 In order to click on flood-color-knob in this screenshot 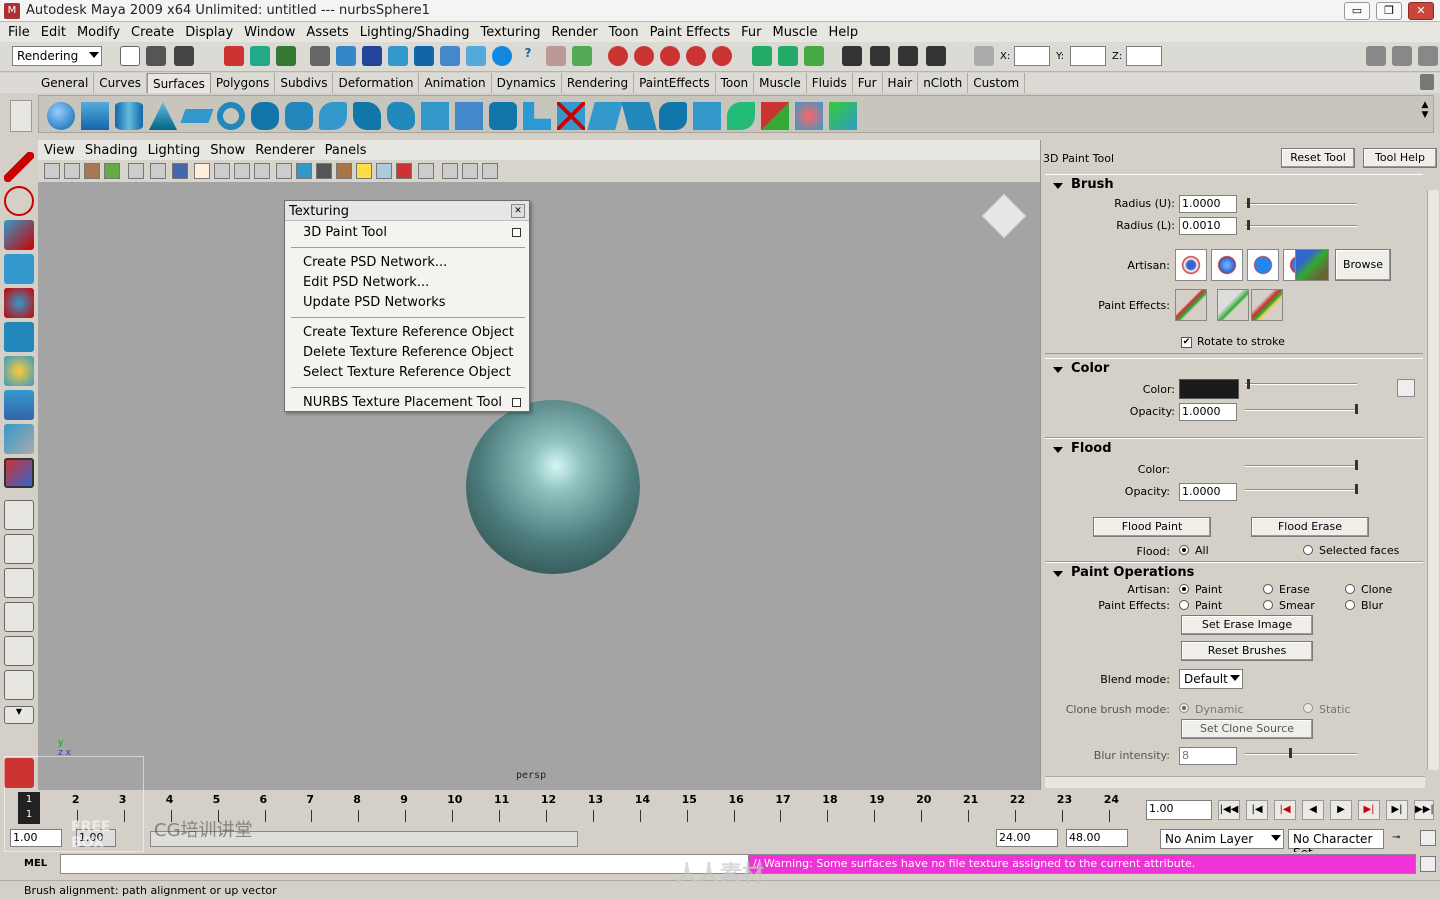, I will do `click(1356, 465)`.